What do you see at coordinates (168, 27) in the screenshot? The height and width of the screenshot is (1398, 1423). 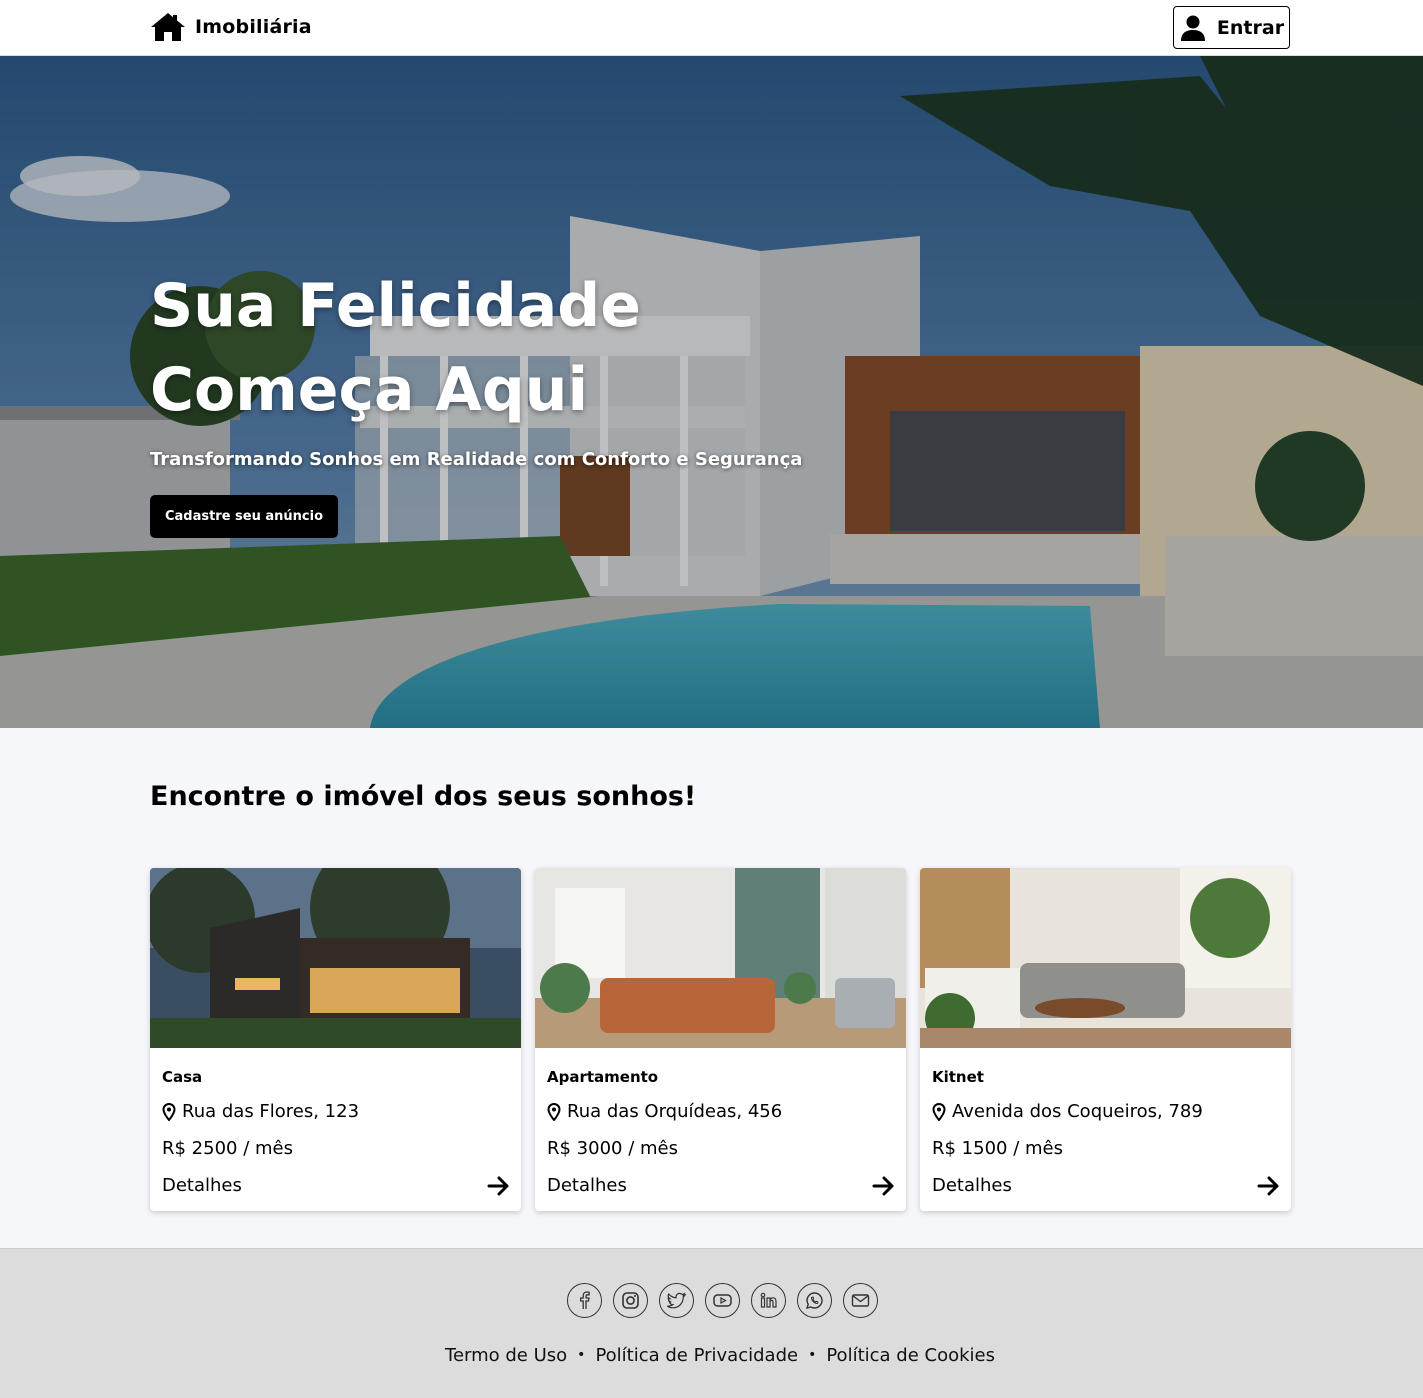 I see `home-icon` at bounding box center [168, 27].